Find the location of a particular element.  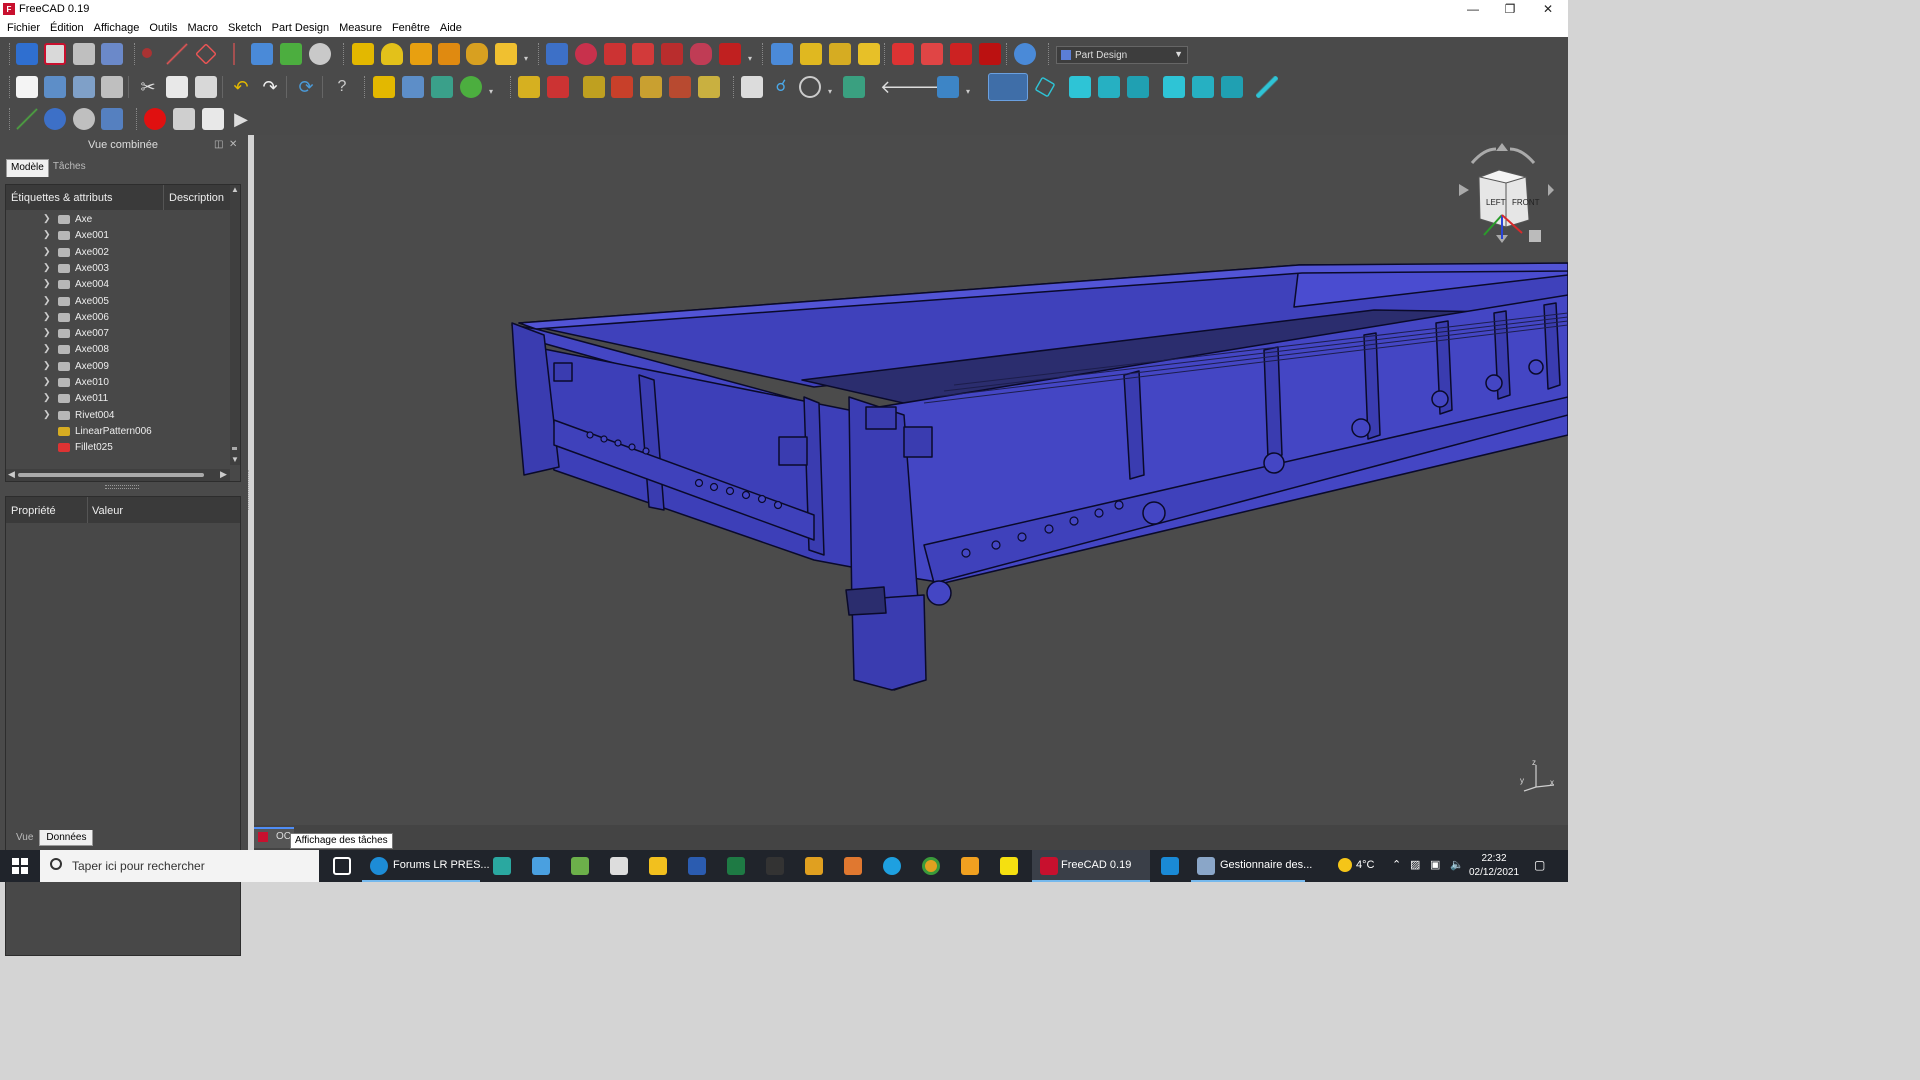

tree-item: ❯ Axe007 is located at coordinates (118, 334).